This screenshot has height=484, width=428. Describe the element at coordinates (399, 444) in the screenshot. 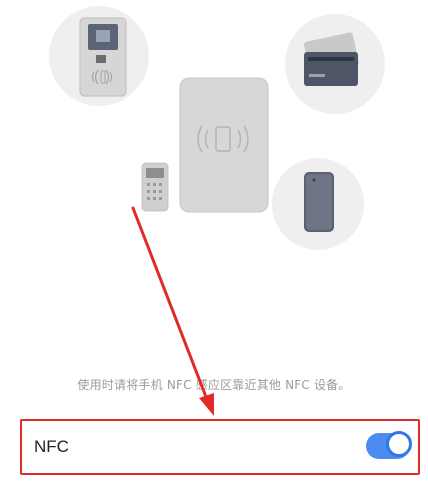

I see `toggle-knob` at that location.